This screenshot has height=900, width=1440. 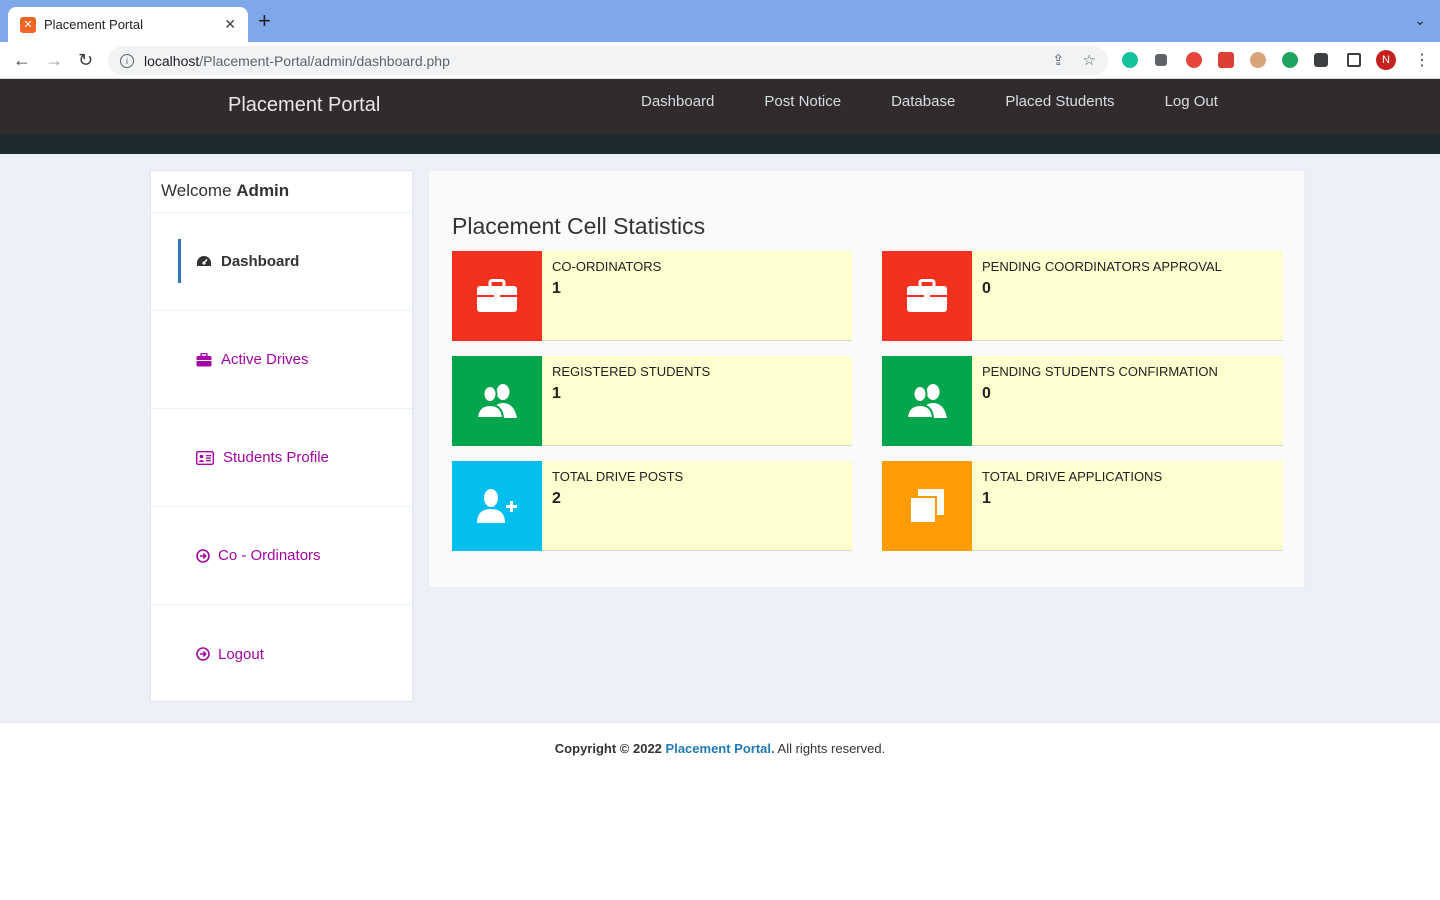 What do you see at coordinates (264, 21) in the screenshot?
I see `new-tab-icon: +` at bounding box center [264, 21].